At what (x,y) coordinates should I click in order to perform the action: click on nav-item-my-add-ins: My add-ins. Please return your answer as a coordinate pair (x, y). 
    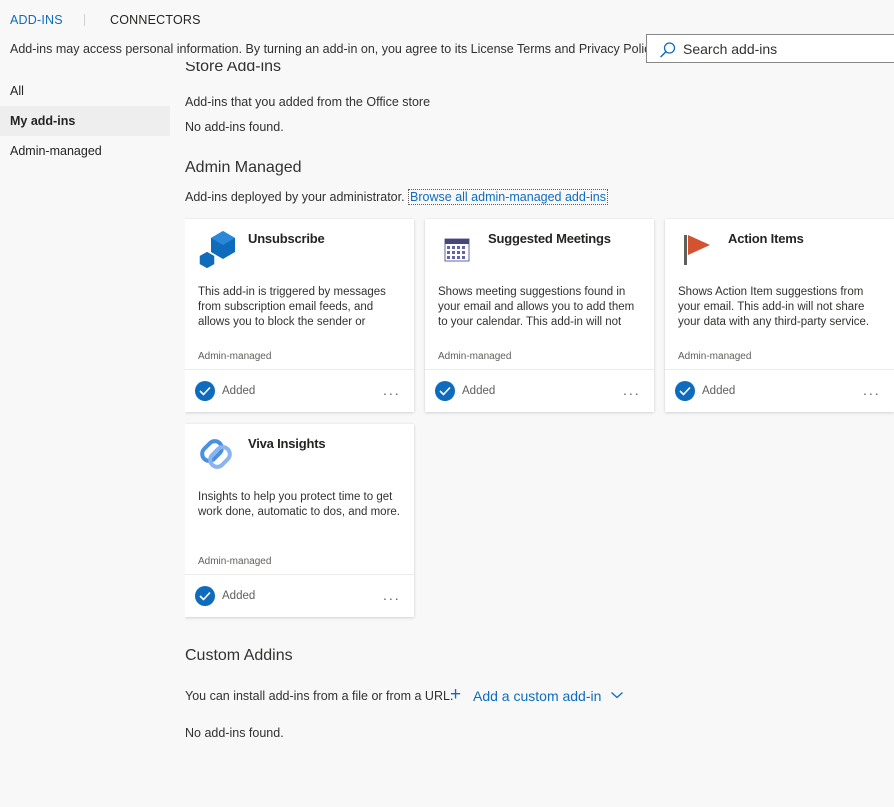
    Looking at the image, I should click on (85, 121).